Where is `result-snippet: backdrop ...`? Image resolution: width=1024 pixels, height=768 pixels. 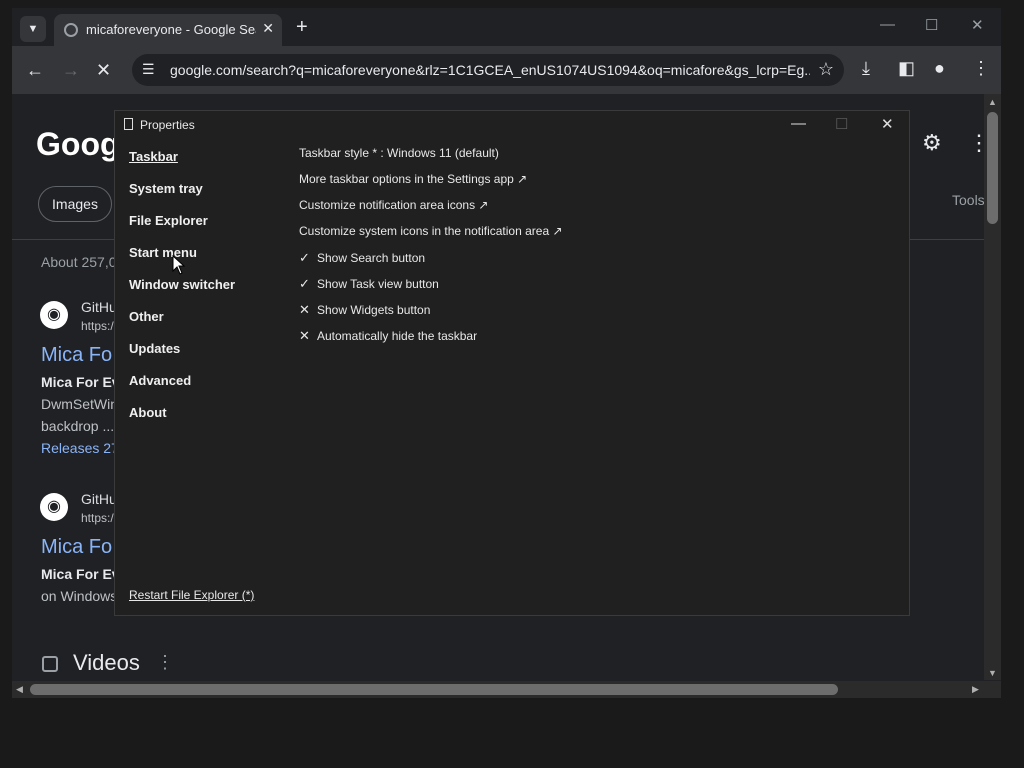 result-snippet: backdrop ... is located at coordinates (78, 426).